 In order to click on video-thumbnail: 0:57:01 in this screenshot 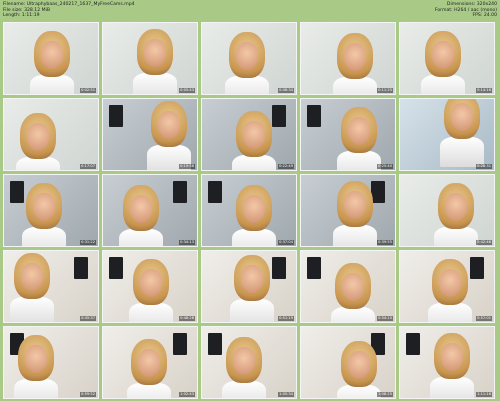, I will do `click(447, 286)`.